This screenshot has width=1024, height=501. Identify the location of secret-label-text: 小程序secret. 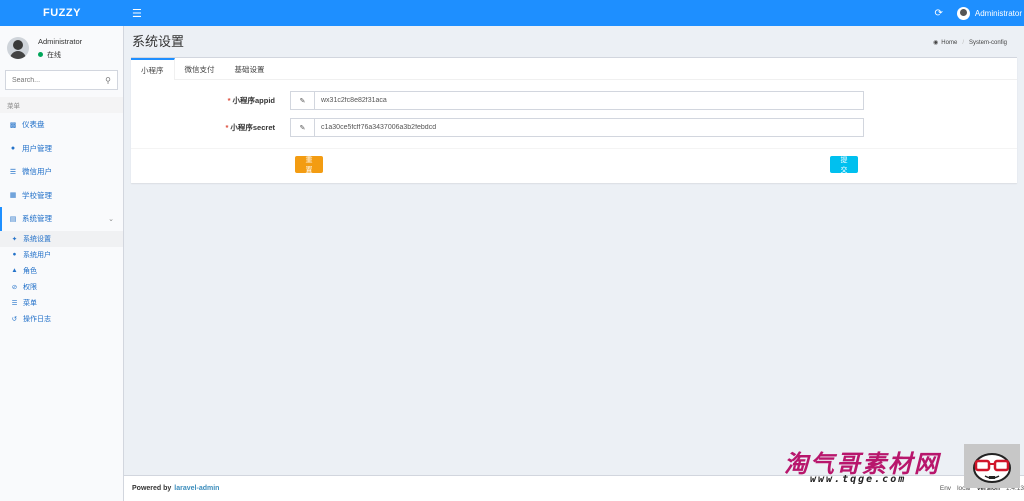
(252, 127).